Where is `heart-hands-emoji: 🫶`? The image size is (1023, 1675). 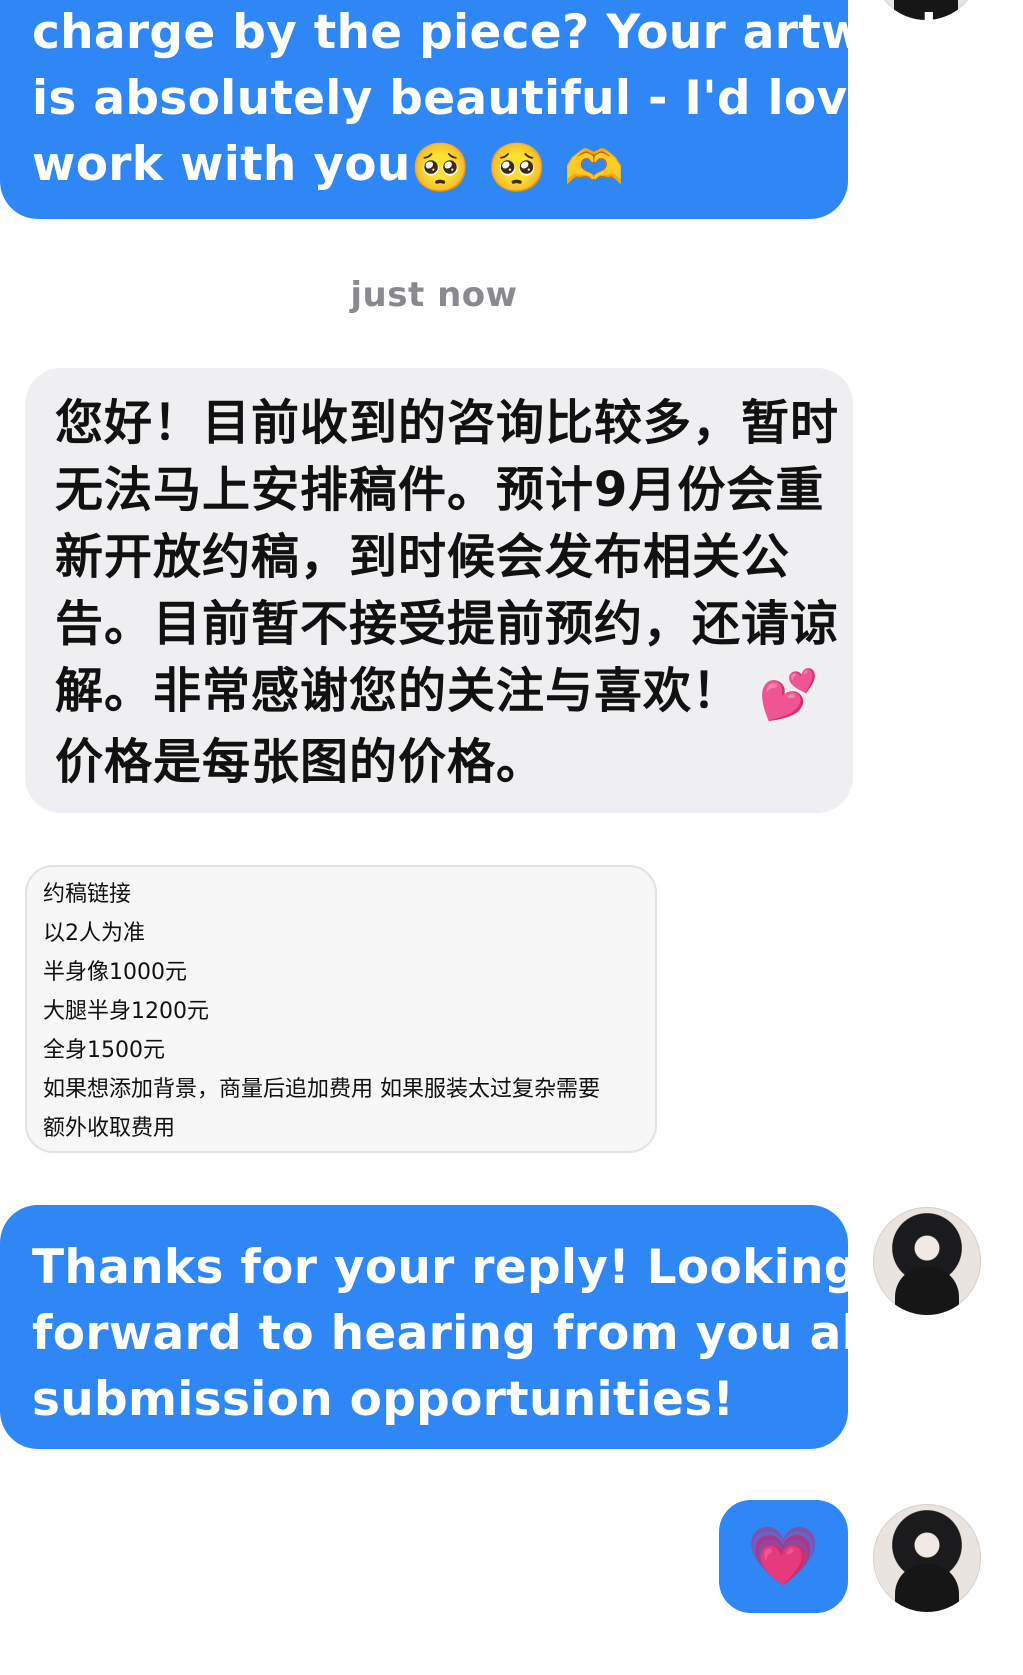 heart-hands-emoji: 🫶 is located at coordinates (594, 168).